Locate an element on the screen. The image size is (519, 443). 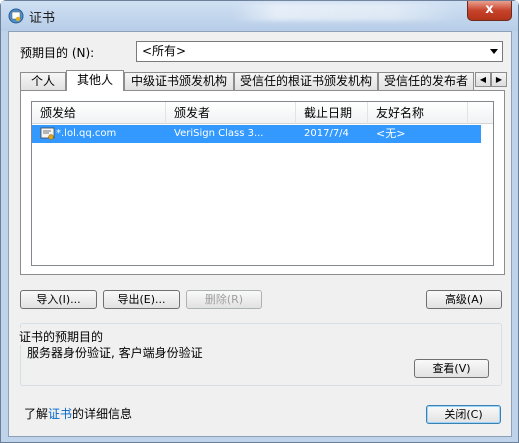
title-bar-glass is located at coordinates (346, 12).